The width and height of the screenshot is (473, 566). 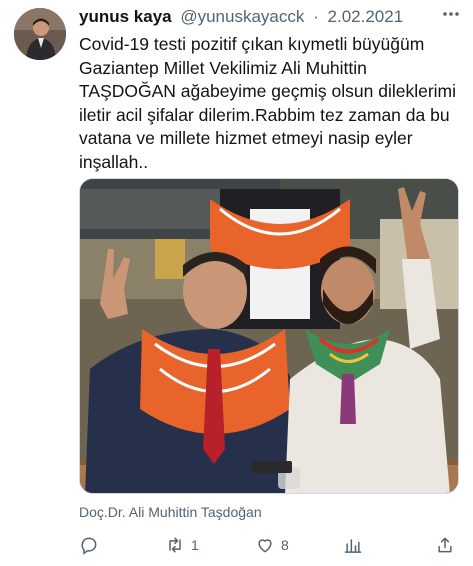 I want to click on analytics-icon, so click(x=353, y=545).